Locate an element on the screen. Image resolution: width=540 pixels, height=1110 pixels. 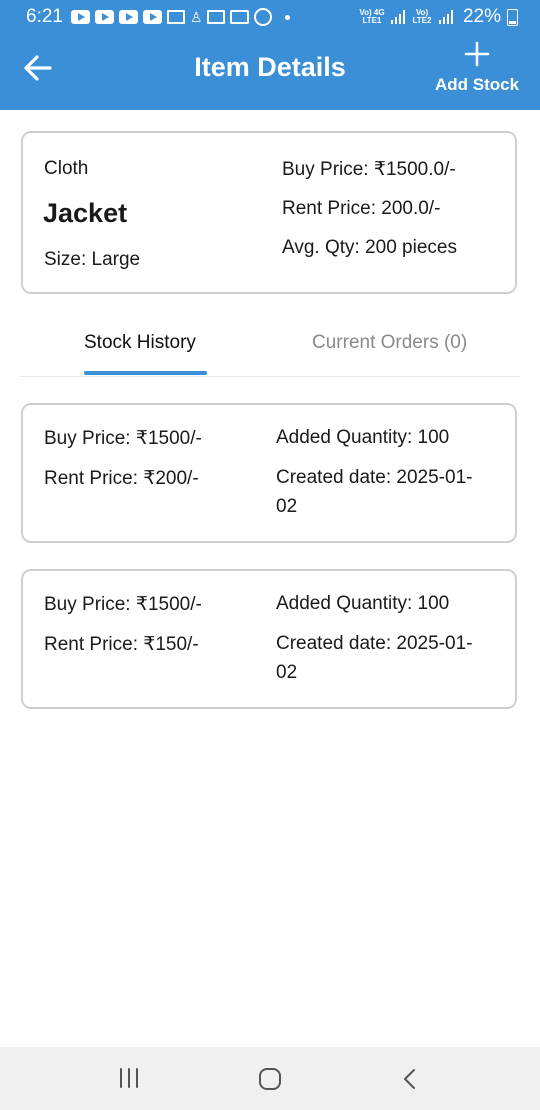
arrow-left-icon is located at coordinates (38, 68).